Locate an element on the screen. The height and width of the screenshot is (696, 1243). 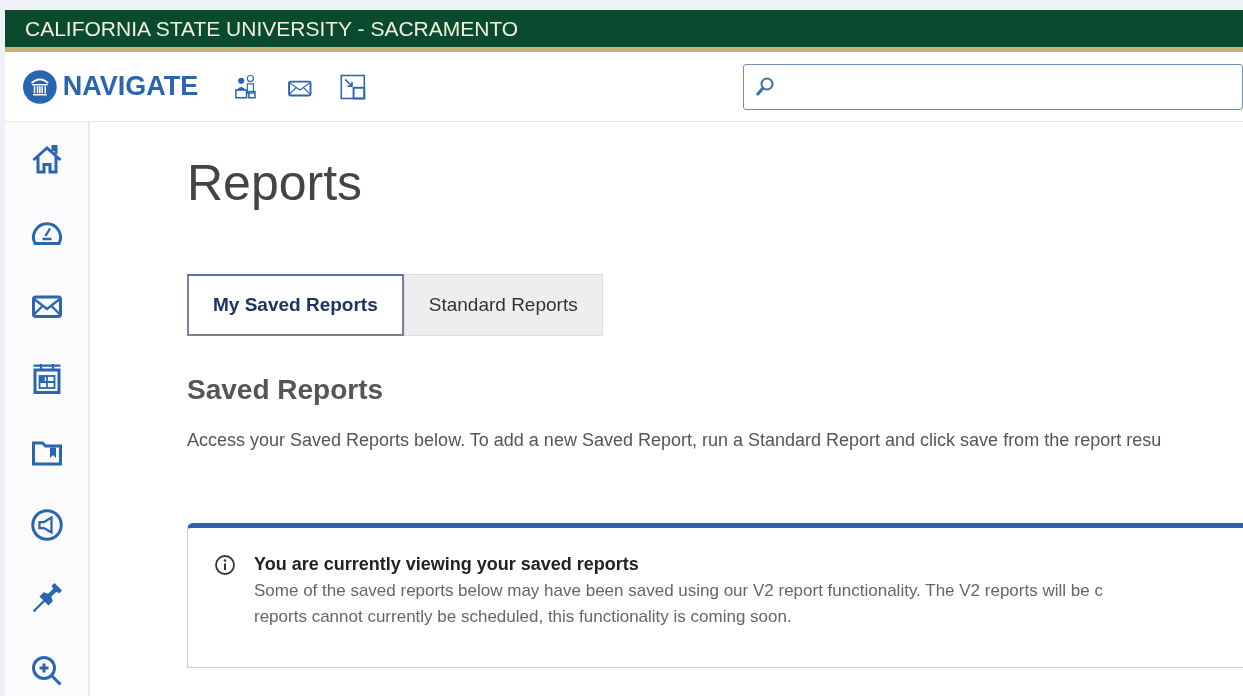
university-name: CALIFORNIA STATE UNIVERSITY - SACRAMENTO is located at coordinates (272, 28).